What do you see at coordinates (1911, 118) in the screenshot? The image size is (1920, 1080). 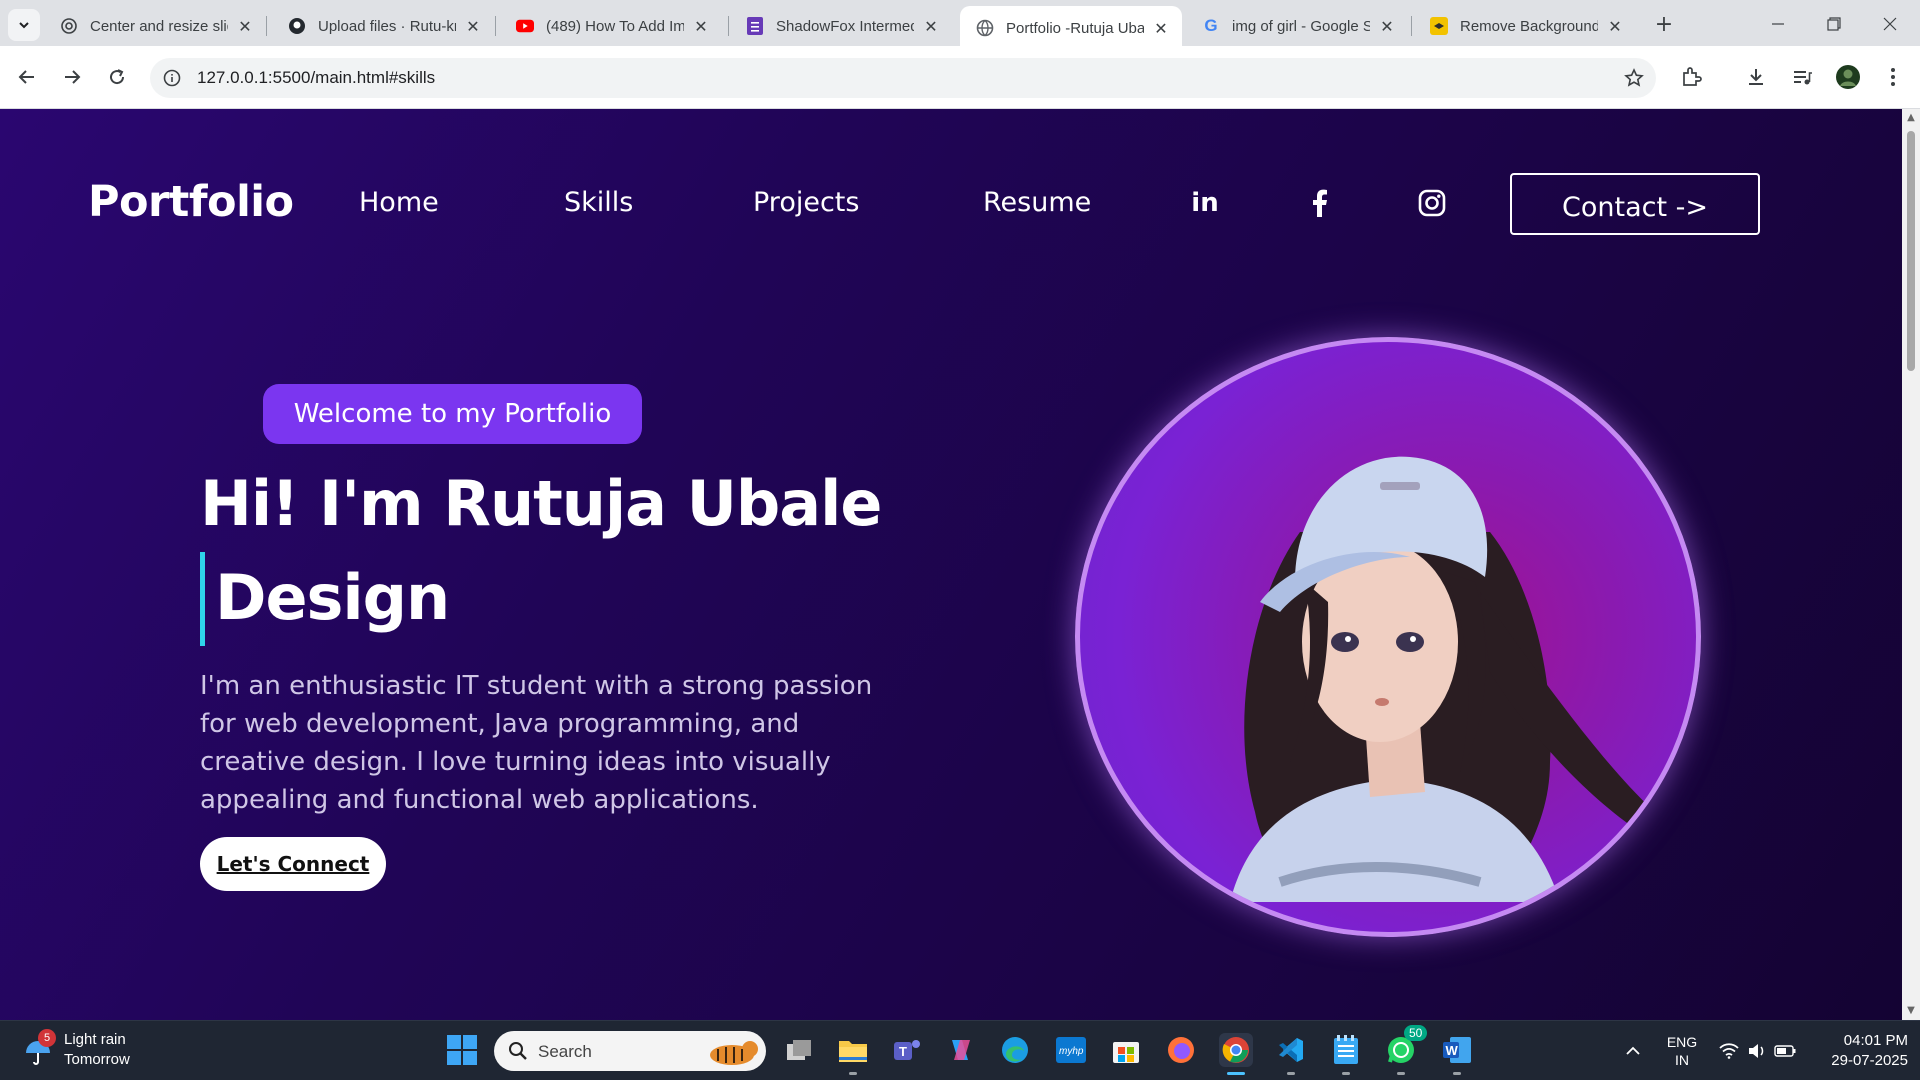 I see `scroll-up-arrow-icon: ▲` at bounding box center [1911, 118].